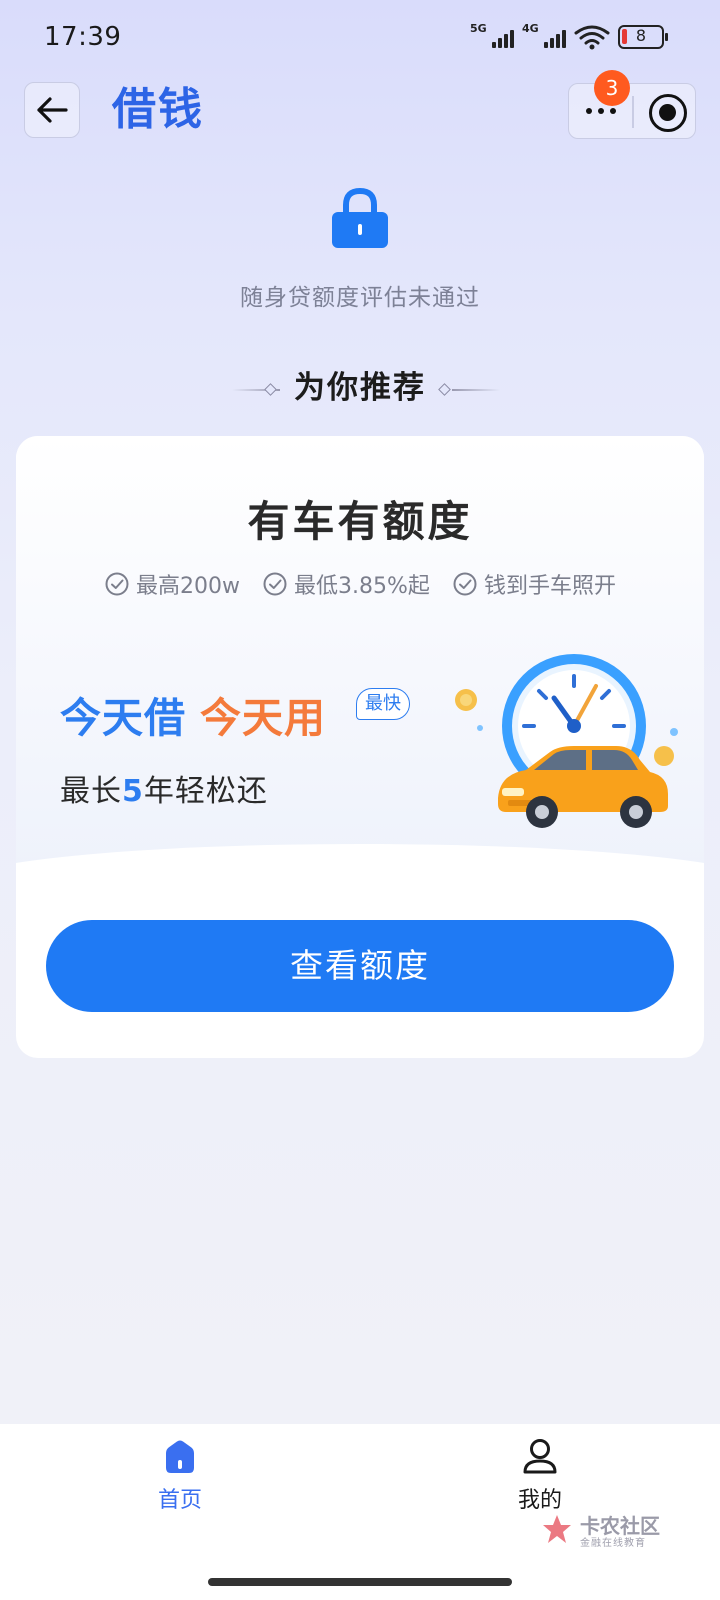 The image size is (720, 1600). I want to click on slogan-borrow-today: 今天借, so click(123, 718).